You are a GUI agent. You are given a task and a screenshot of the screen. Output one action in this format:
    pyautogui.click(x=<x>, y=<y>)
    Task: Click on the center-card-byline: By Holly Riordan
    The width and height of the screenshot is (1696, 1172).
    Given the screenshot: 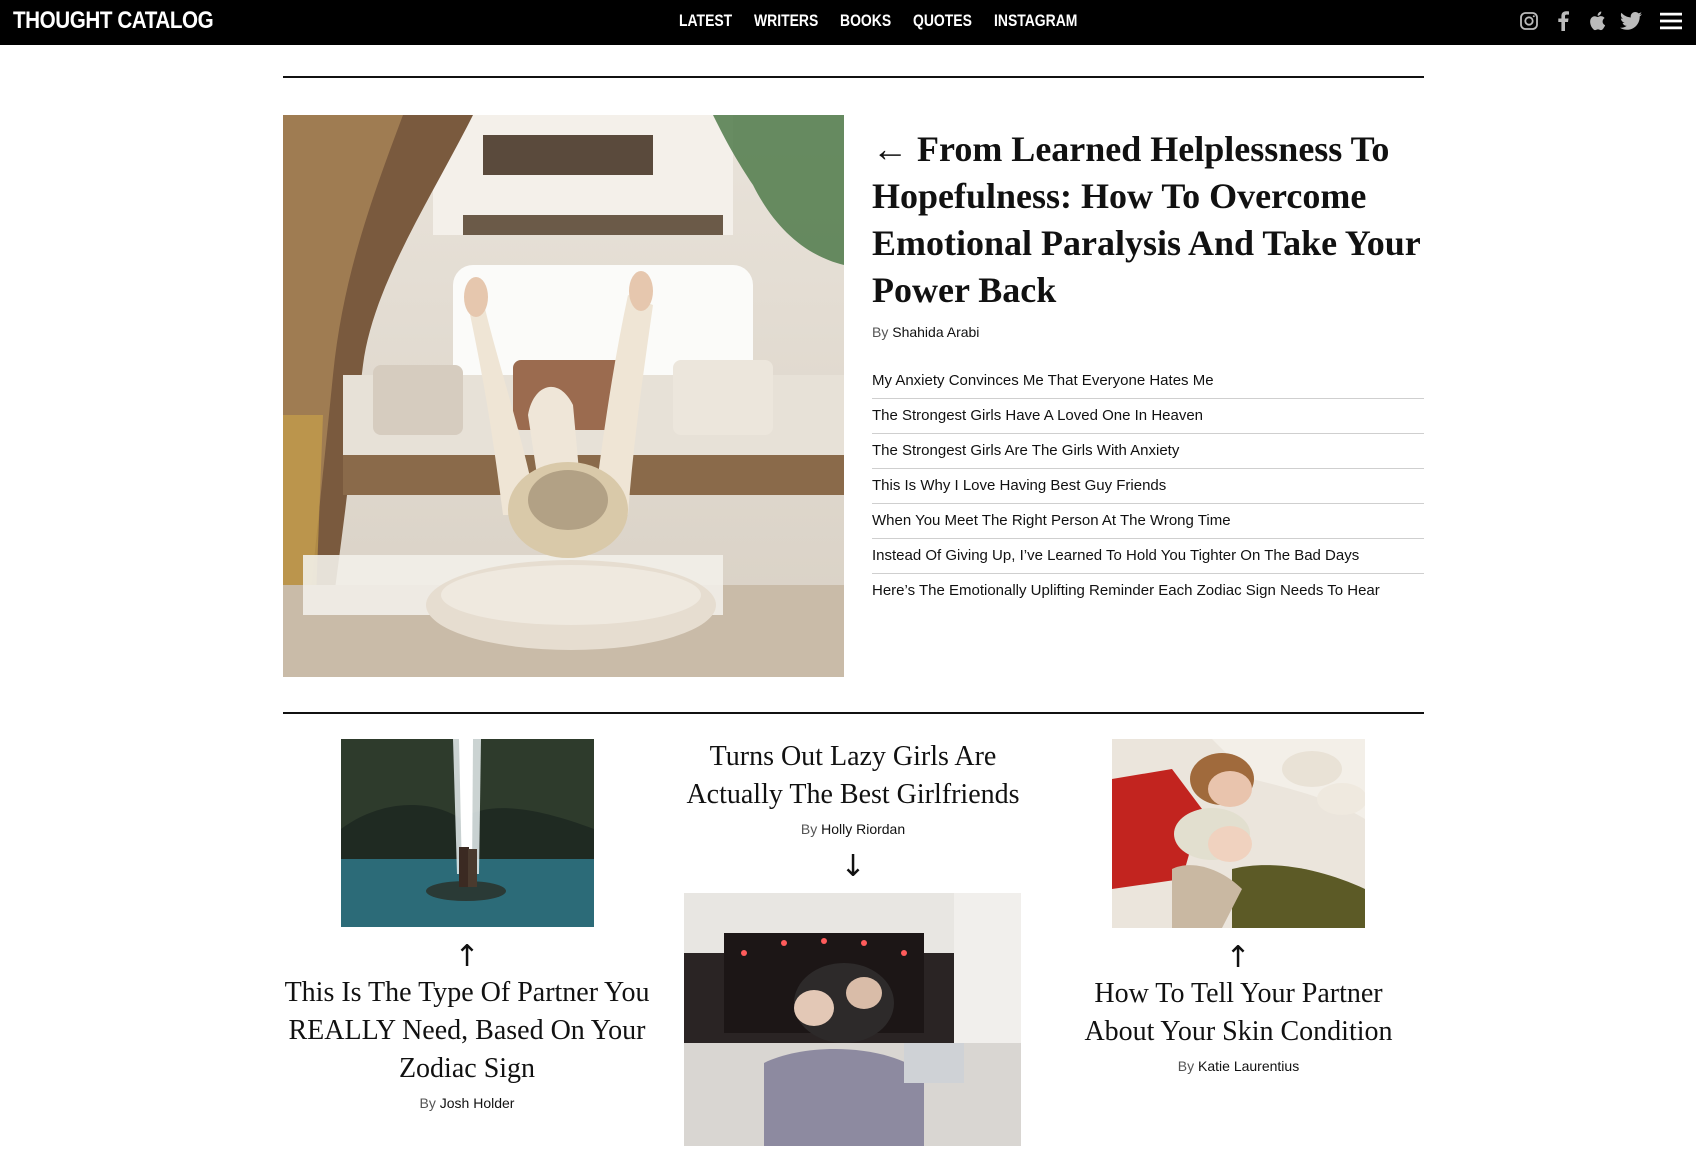 What is the action you would take?
    pyautogui.click(x=853, y=829)
    